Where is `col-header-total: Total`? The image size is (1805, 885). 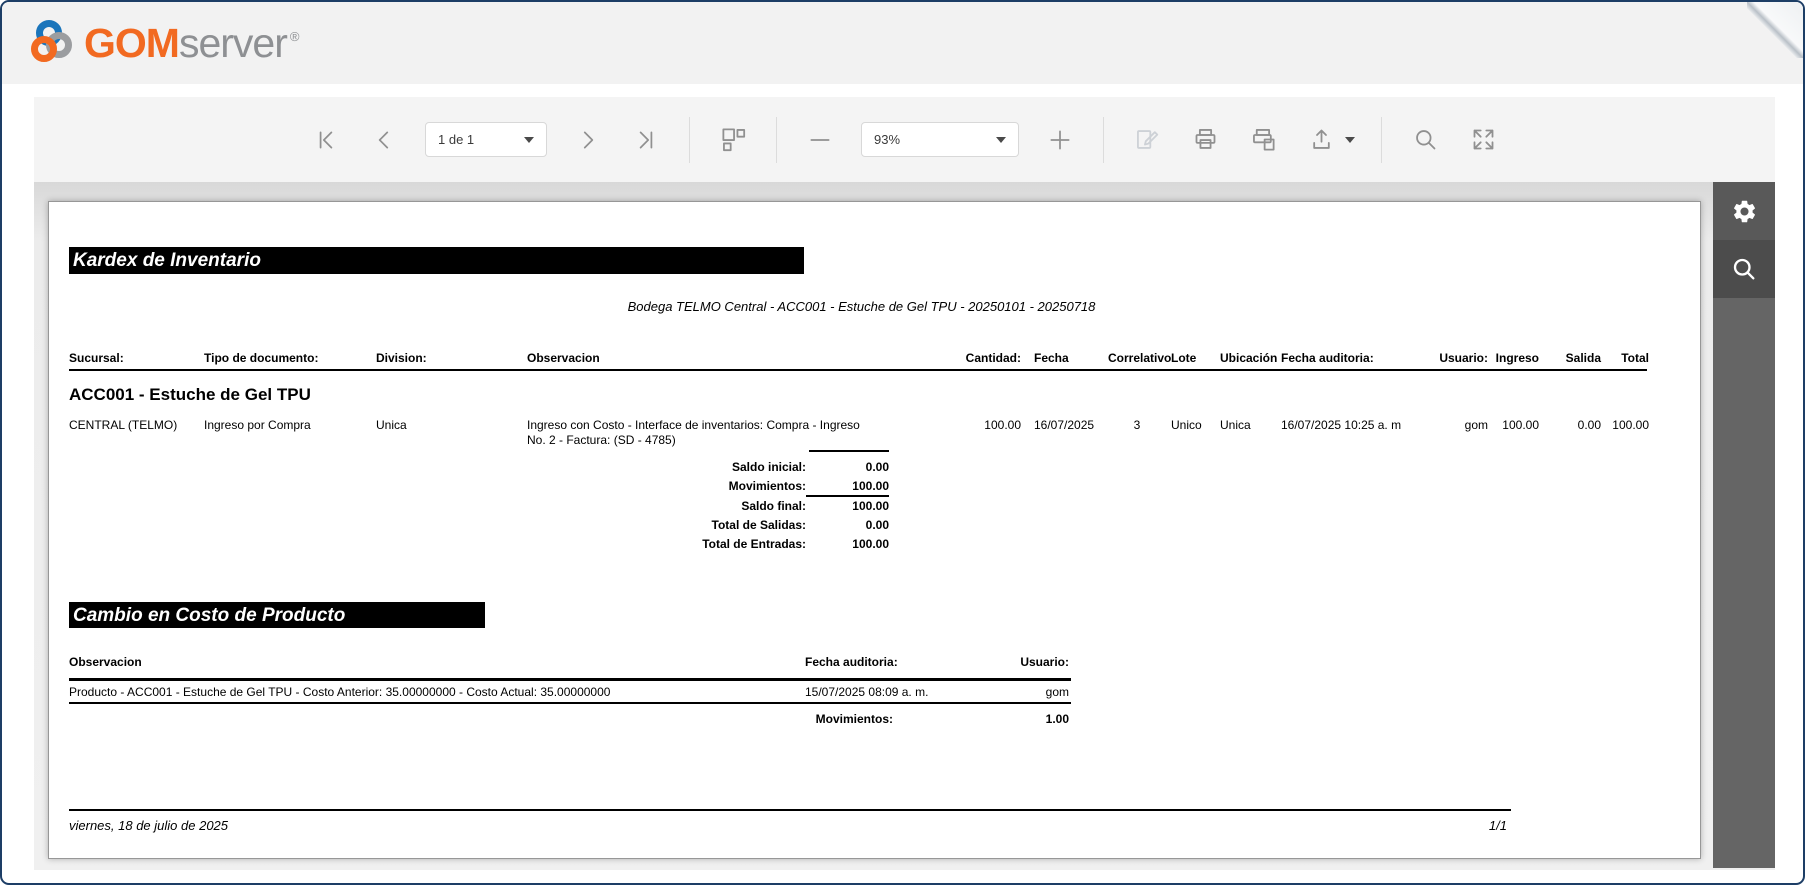
col-header-total: Total is located at coordinates (1635, 358).